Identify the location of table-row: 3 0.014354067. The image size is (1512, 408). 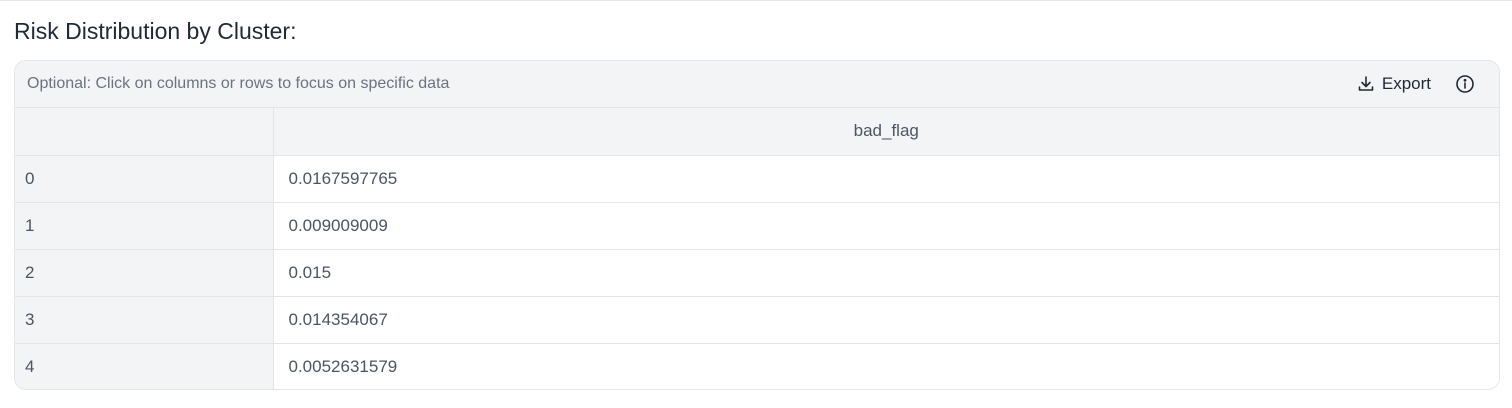
(757, 320).